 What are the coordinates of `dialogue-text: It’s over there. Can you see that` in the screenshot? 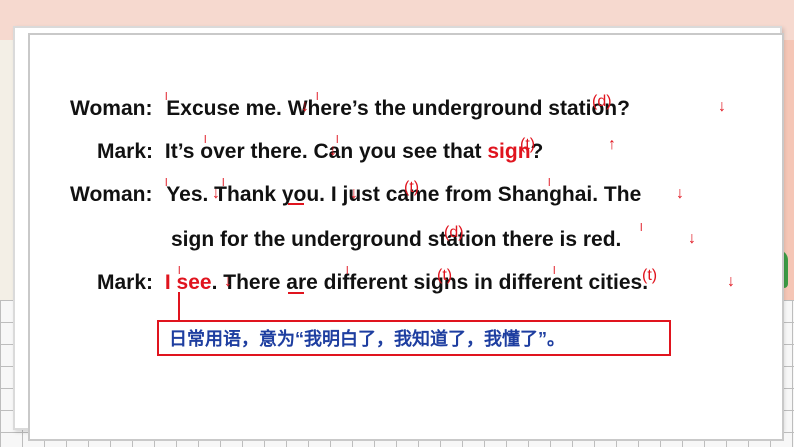 It's located at (326, 151).